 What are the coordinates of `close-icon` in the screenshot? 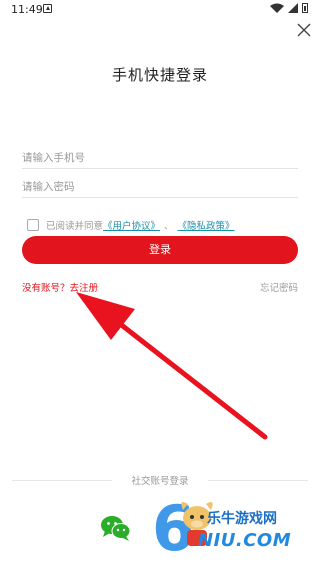 It's located at (304, 30).